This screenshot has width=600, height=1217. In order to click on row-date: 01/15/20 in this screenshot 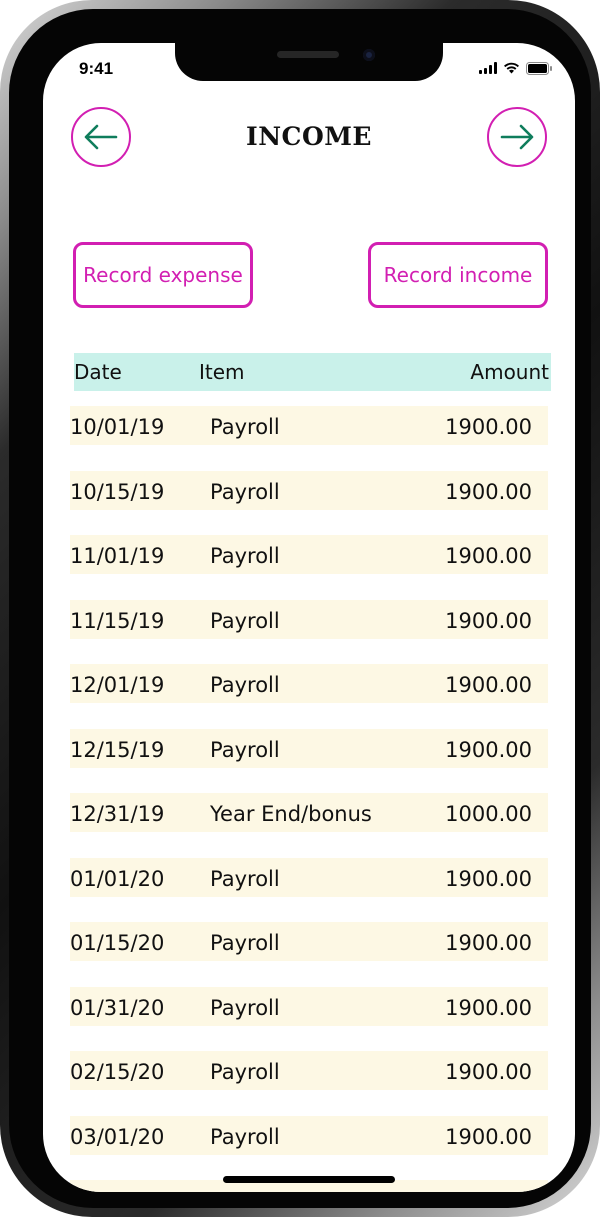, I will do `click(117, 943)`.